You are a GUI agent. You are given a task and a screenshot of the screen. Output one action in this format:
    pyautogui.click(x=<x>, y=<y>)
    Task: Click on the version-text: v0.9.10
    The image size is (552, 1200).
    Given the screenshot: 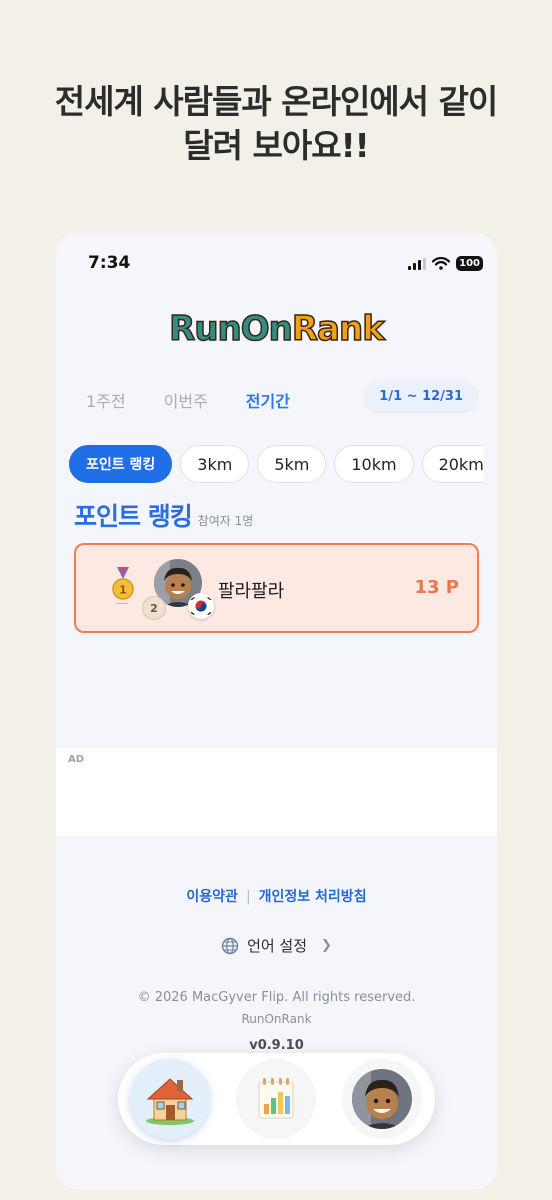 What is the action you would take?
    pyautogui.click(x=276, y=1045)
    